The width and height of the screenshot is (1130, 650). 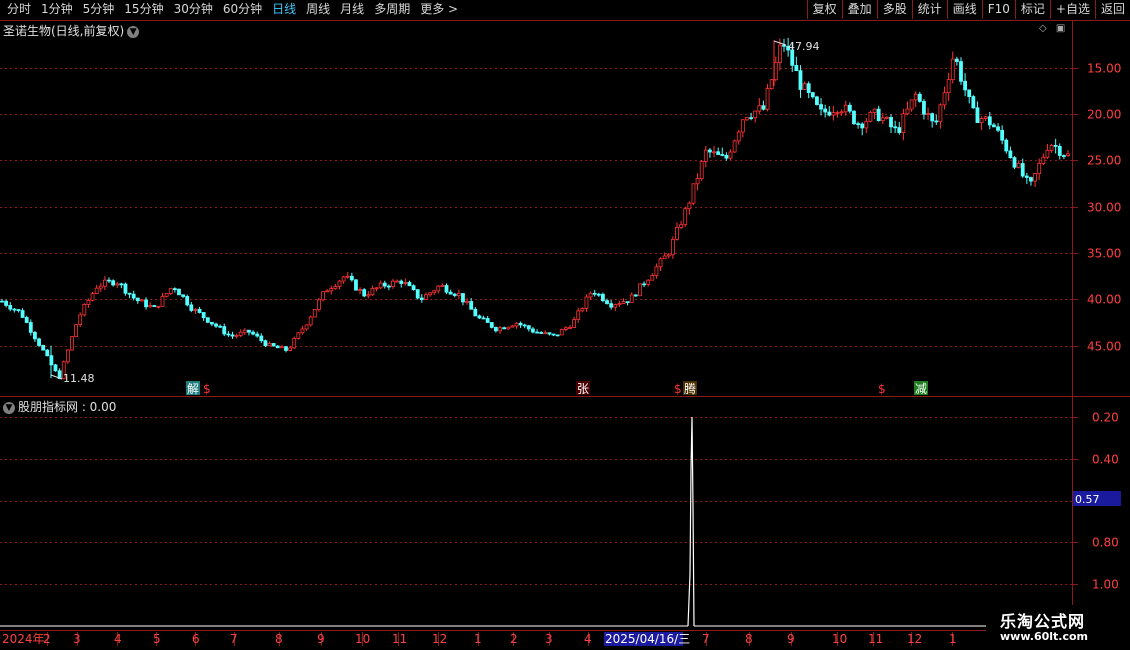 What do you see at coordinates (23, 639) in the screenshot?
I see `time-tick-label: 2024年` at bounding box center [23, 639].